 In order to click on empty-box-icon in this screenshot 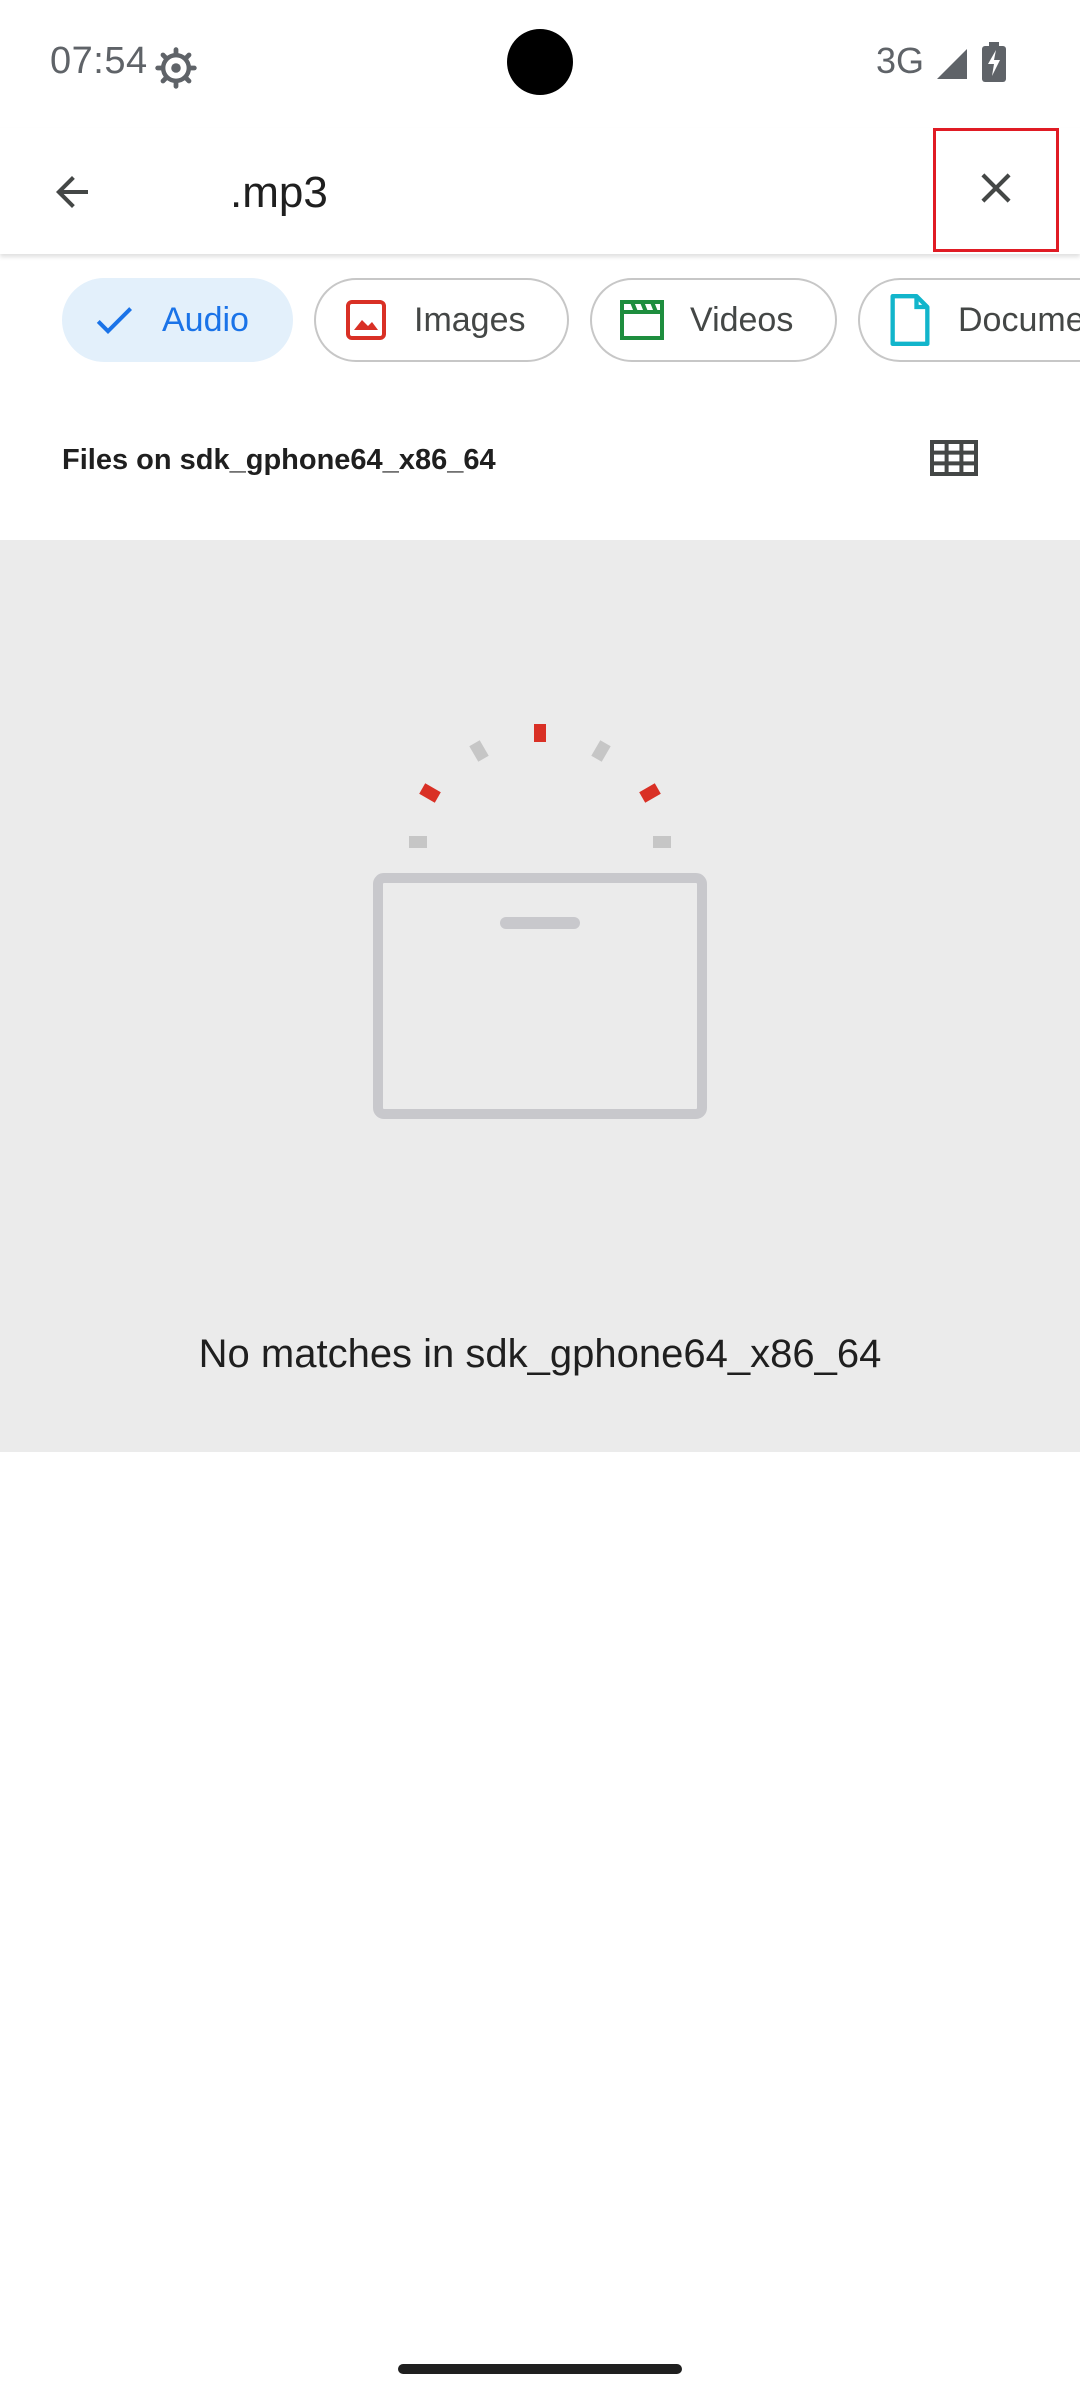, I will do `click(540, 930)`.